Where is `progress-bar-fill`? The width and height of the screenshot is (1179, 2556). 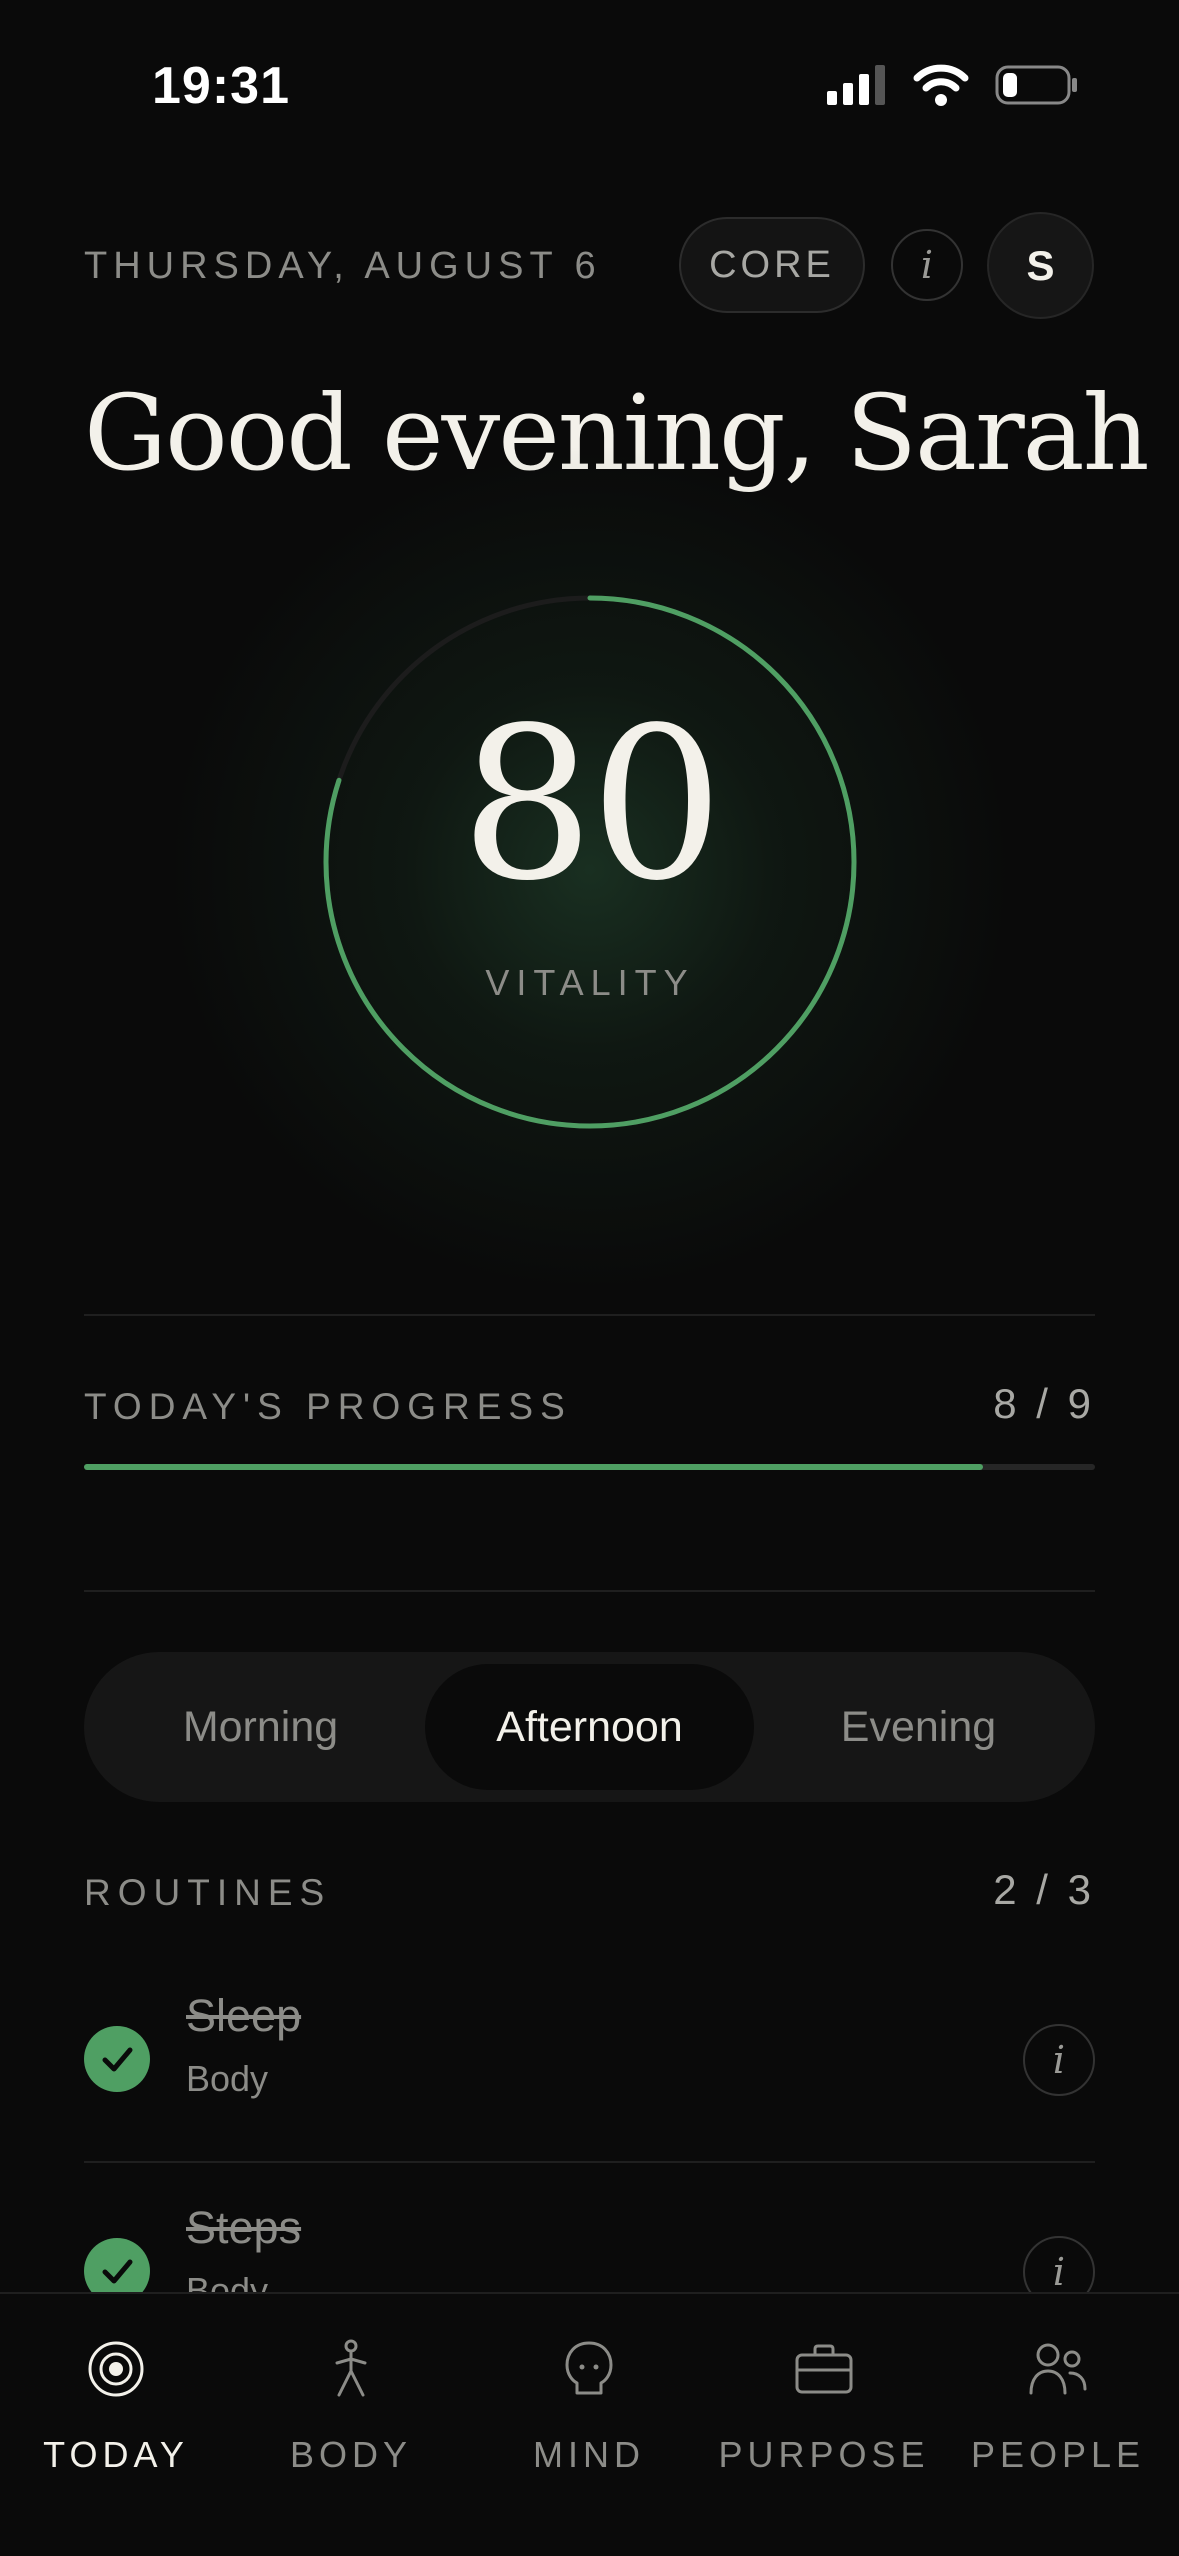 progress-bar-fill is located at coordinates (533, 1467).